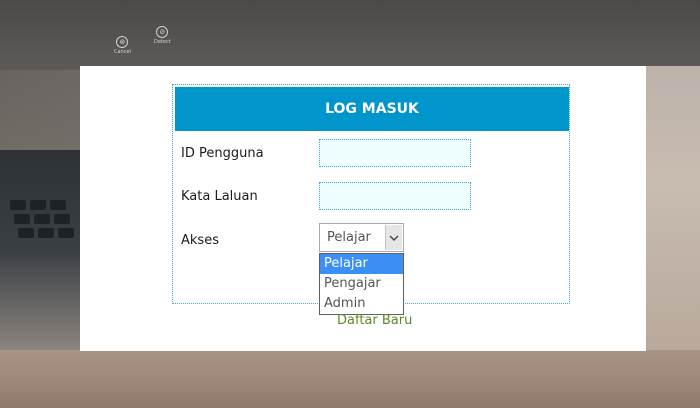 The image size is (700, 408). What do you see at coordinates (372, 109) in the screenshot?
I see `login-title: LOG MASUK` at bounding box center [372, 109].